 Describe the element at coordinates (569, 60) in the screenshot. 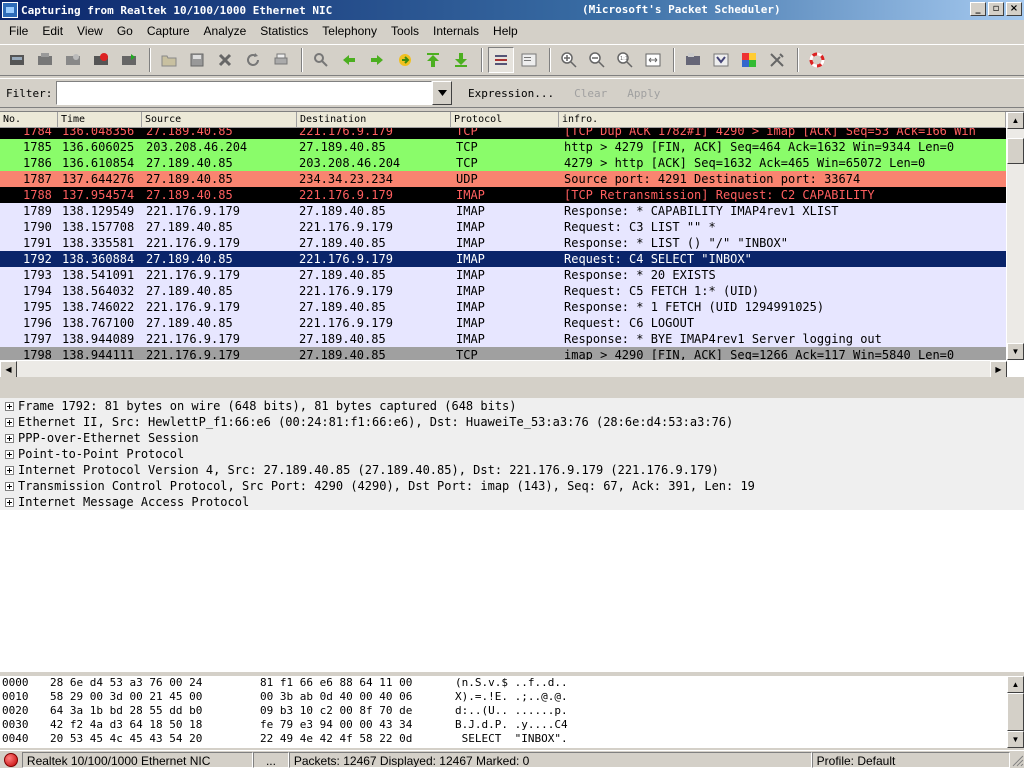

I see `zoom-in-button` at that location.